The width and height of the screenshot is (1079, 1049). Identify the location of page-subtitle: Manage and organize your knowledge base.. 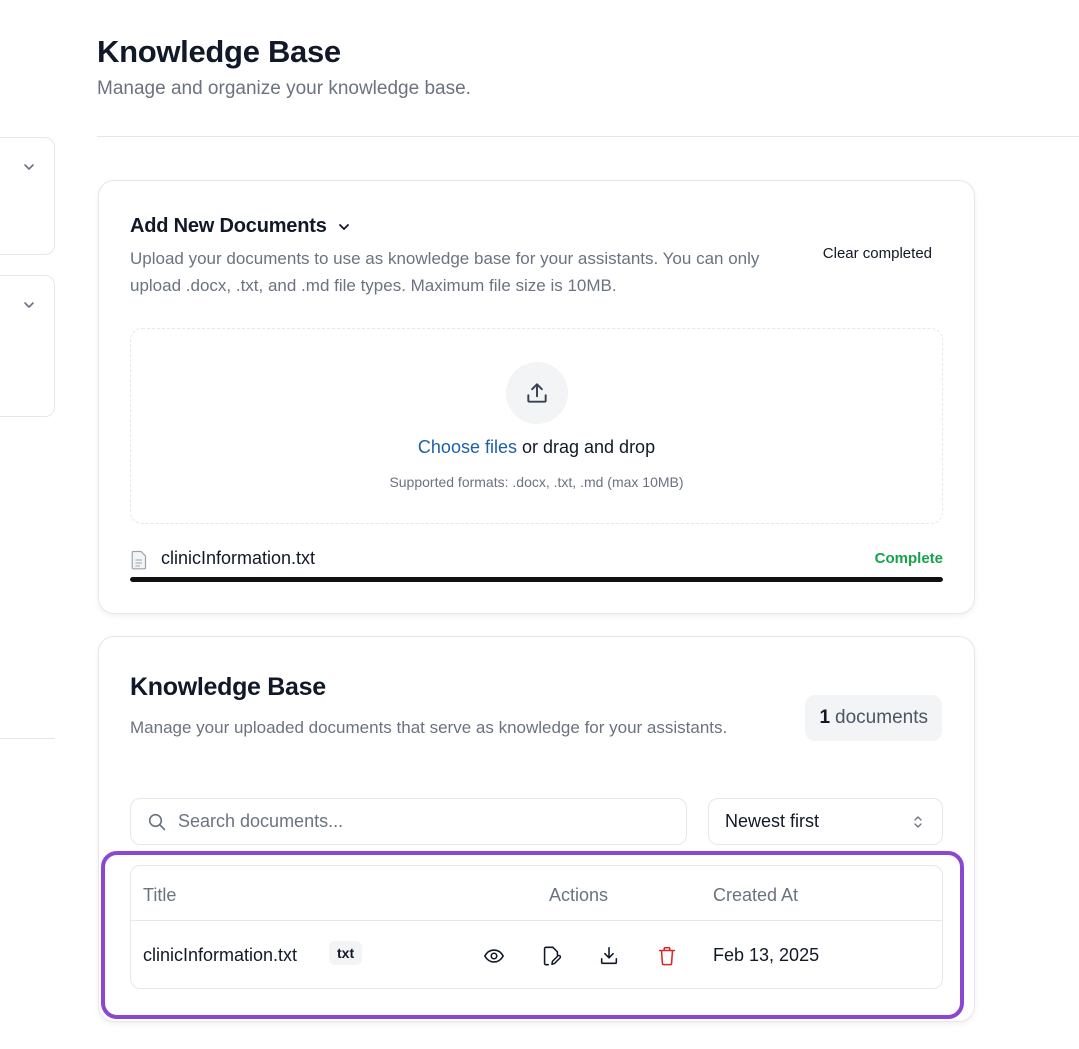
(284, 88).